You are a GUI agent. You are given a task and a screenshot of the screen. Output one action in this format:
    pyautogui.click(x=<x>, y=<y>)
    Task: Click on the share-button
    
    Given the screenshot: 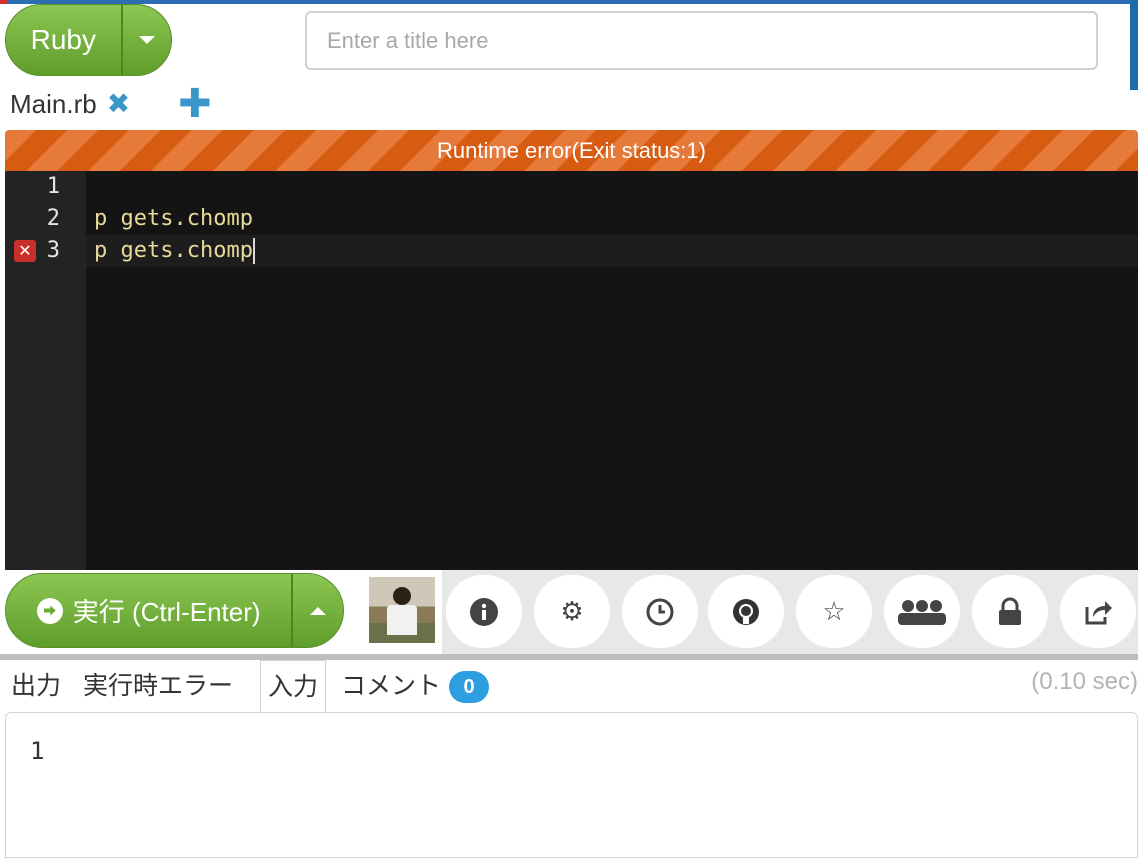 What is the action you would take?
    pyautogui.click(x=1098, y=611)
    